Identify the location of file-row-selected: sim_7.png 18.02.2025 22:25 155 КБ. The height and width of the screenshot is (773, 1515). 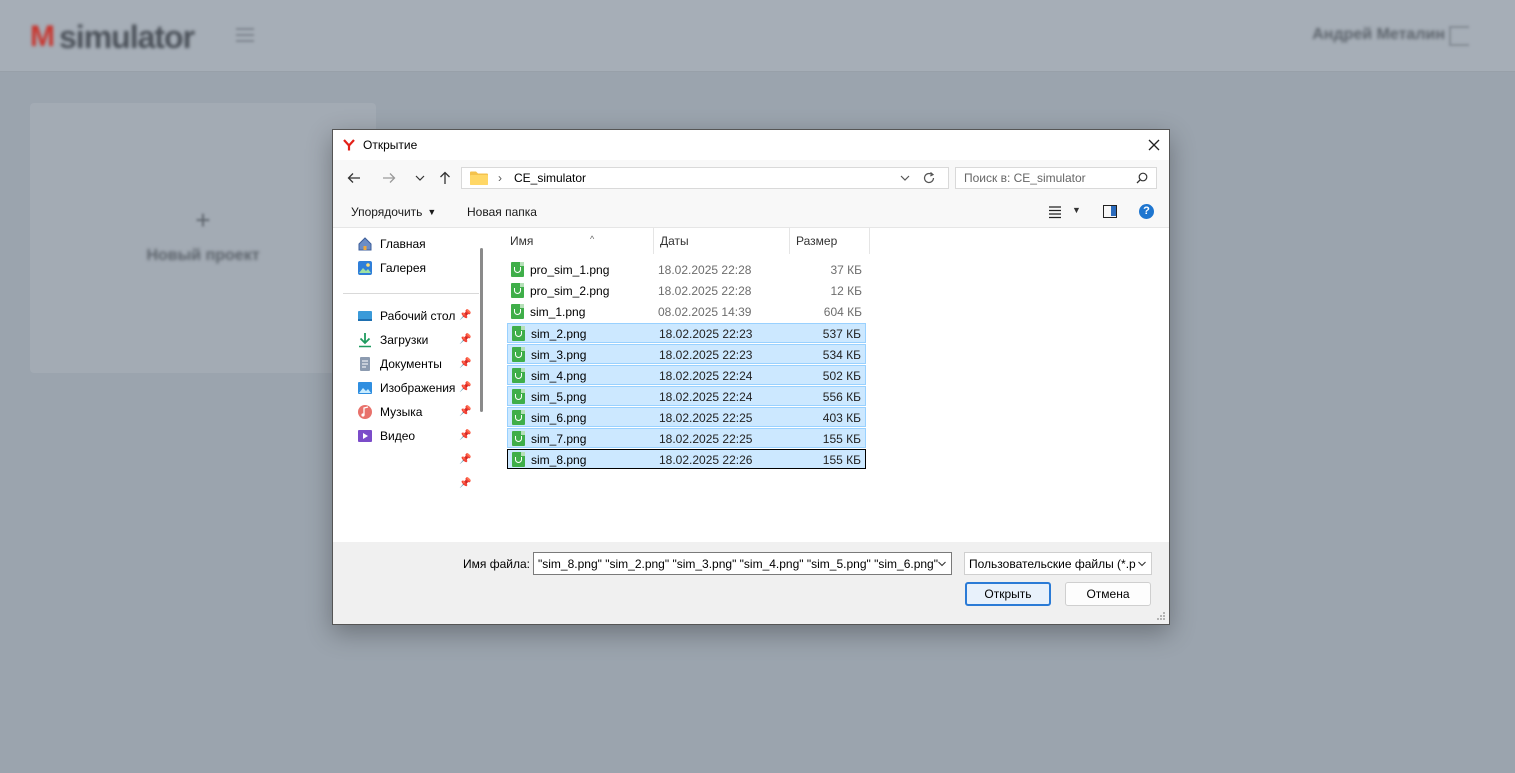
(686, 438).